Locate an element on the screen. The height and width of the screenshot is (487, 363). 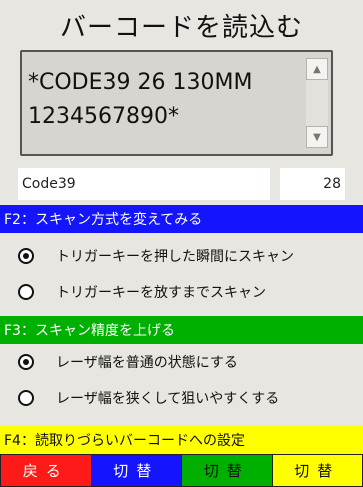
function-key-bar: 戻る 切替 切替 切替 is located at coordinates (181, 470).